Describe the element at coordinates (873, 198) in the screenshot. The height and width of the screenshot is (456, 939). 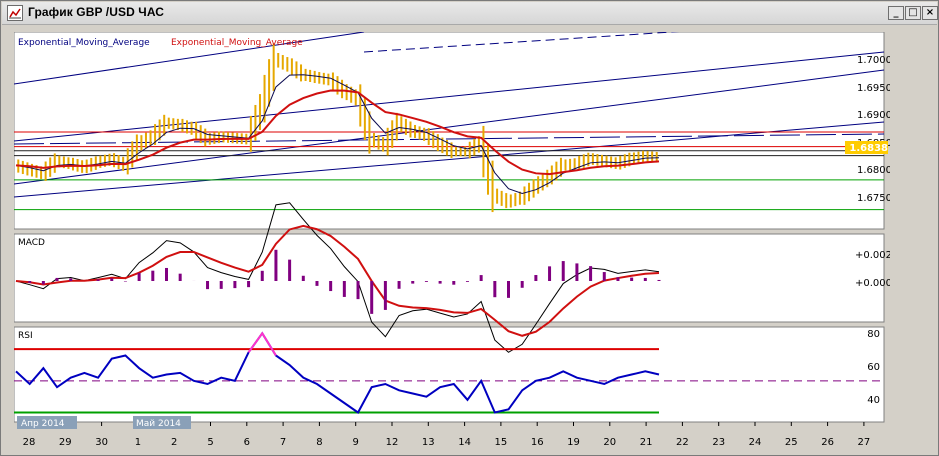
I see `price-tick-label: 1.6750` at that location.